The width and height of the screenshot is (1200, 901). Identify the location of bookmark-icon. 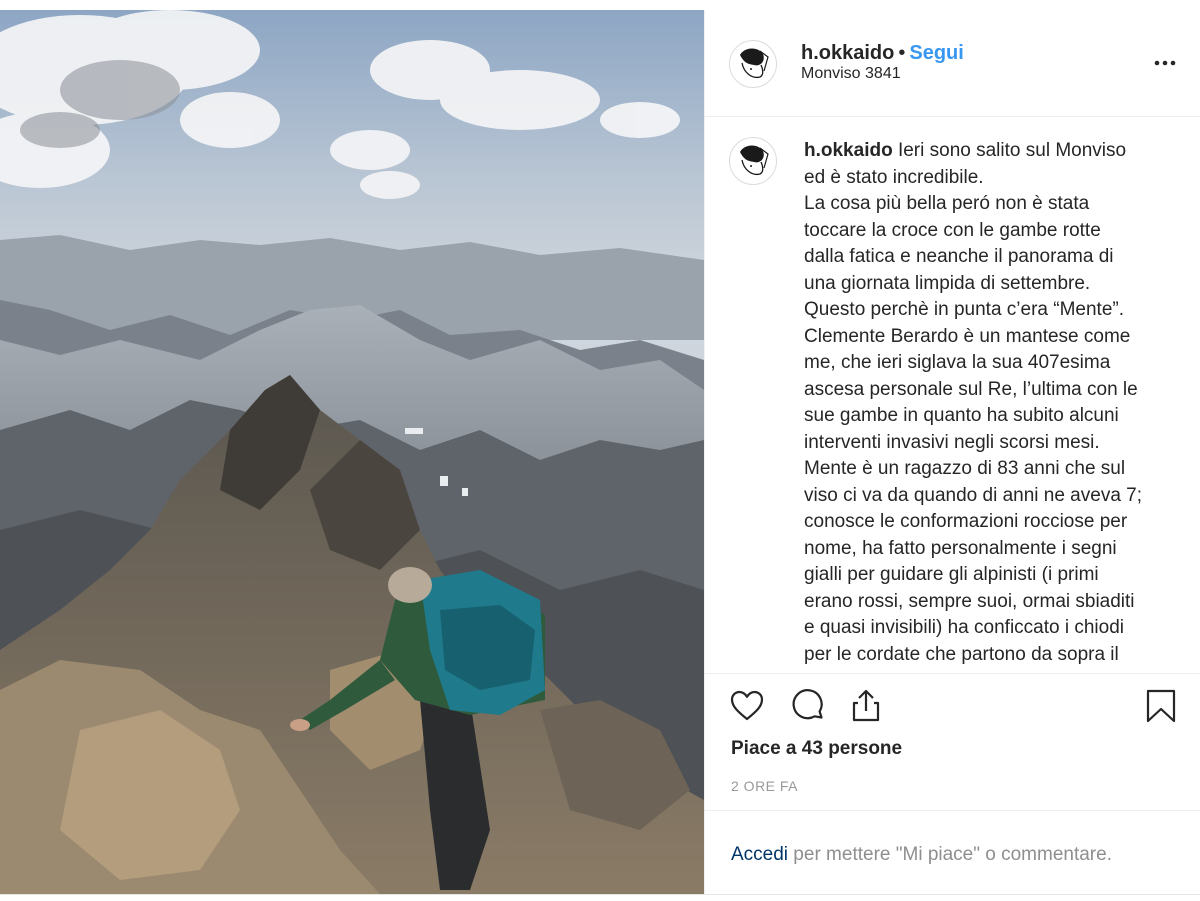
(1161, 706).